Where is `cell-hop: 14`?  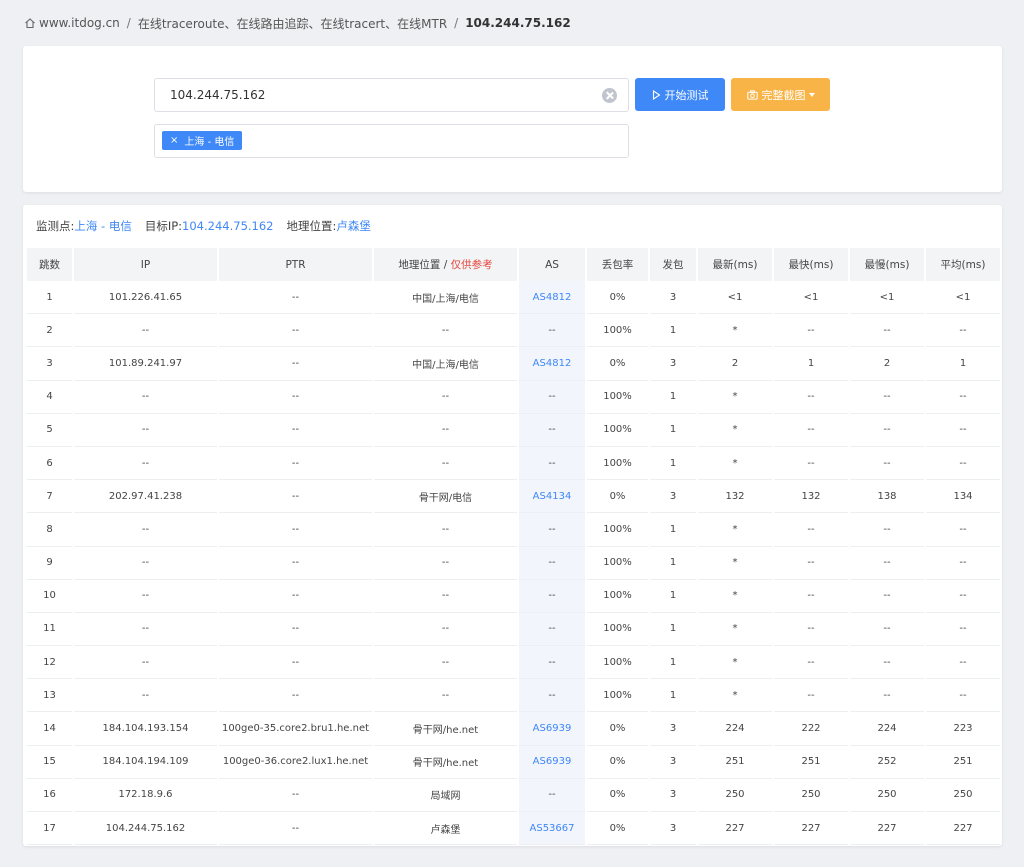
cell-hop: 14 is located at coordinates (49, 729).